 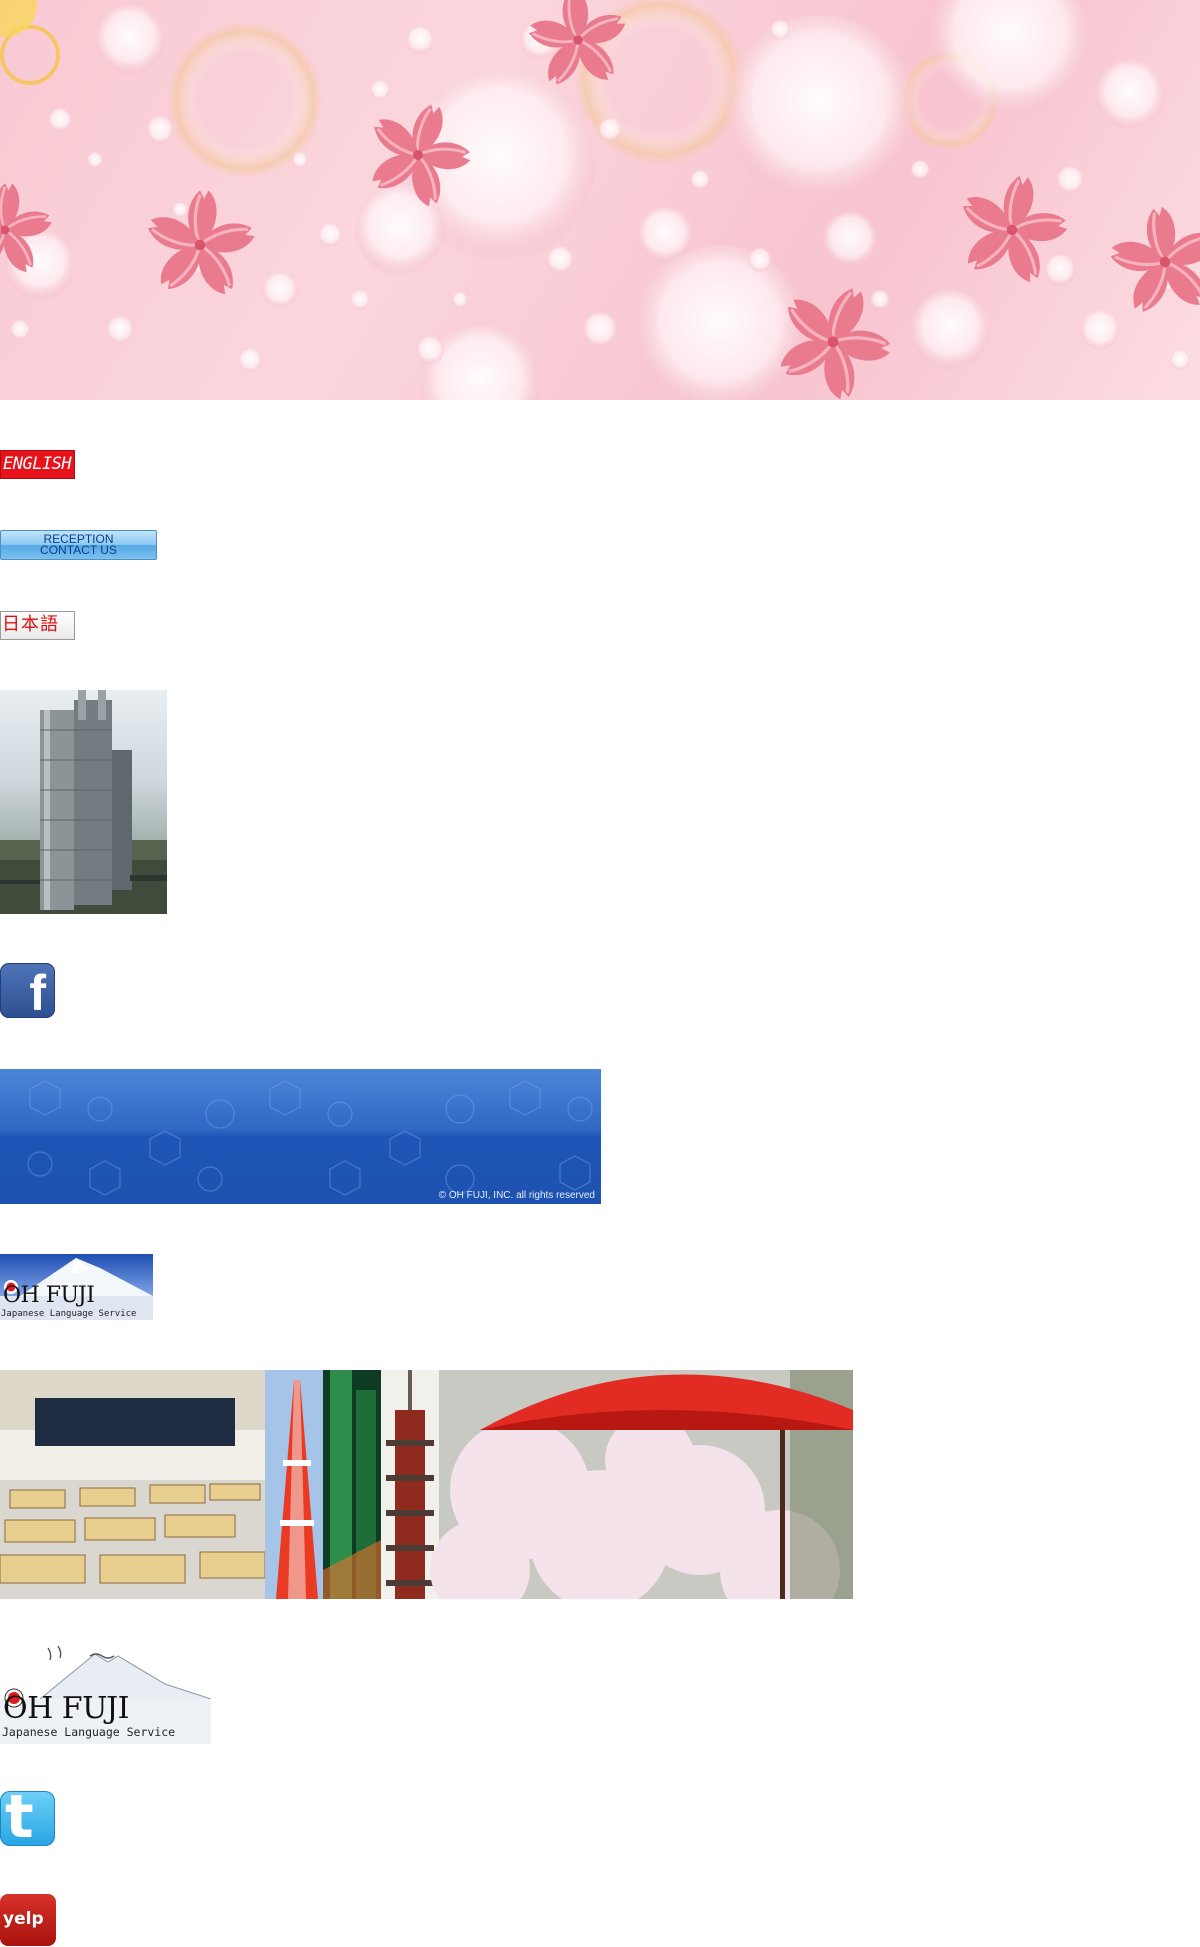 I want to click on english-button: ENGLISH, so click(x=37, y=464).